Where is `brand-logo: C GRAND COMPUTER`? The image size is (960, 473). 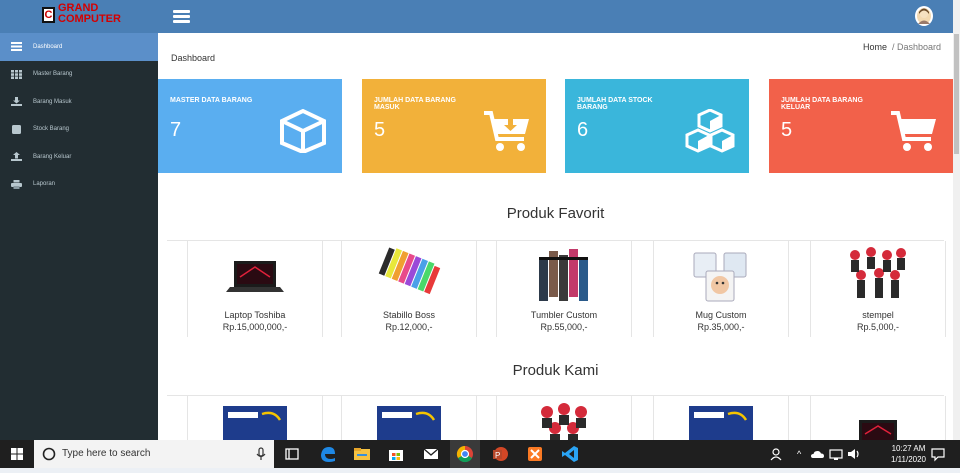 brand-logo: C GRAND COMPUTER is located at coordinates (79, 16).